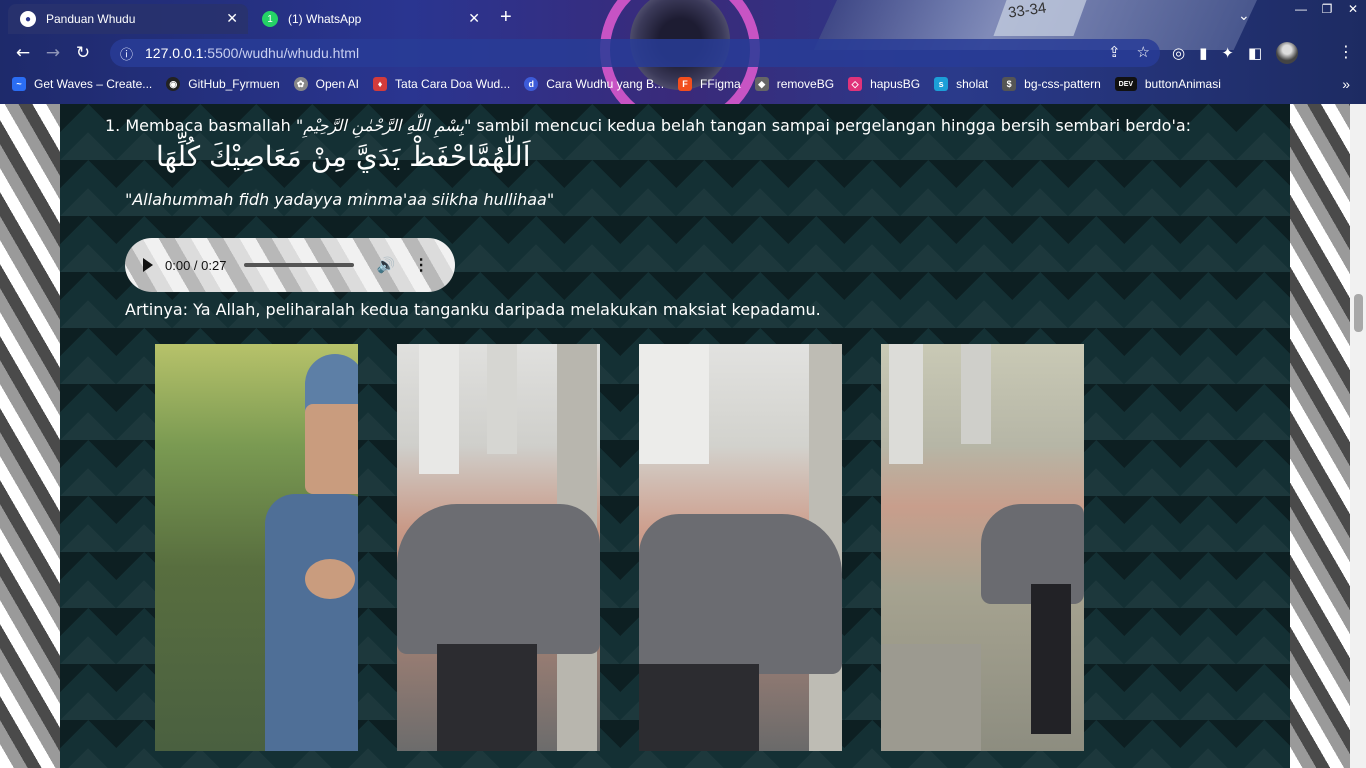 The height and width of the screenshot is (768, 1366). I want to click on step-prefix: 1. Membaca basmallah ", so click(204, 125).